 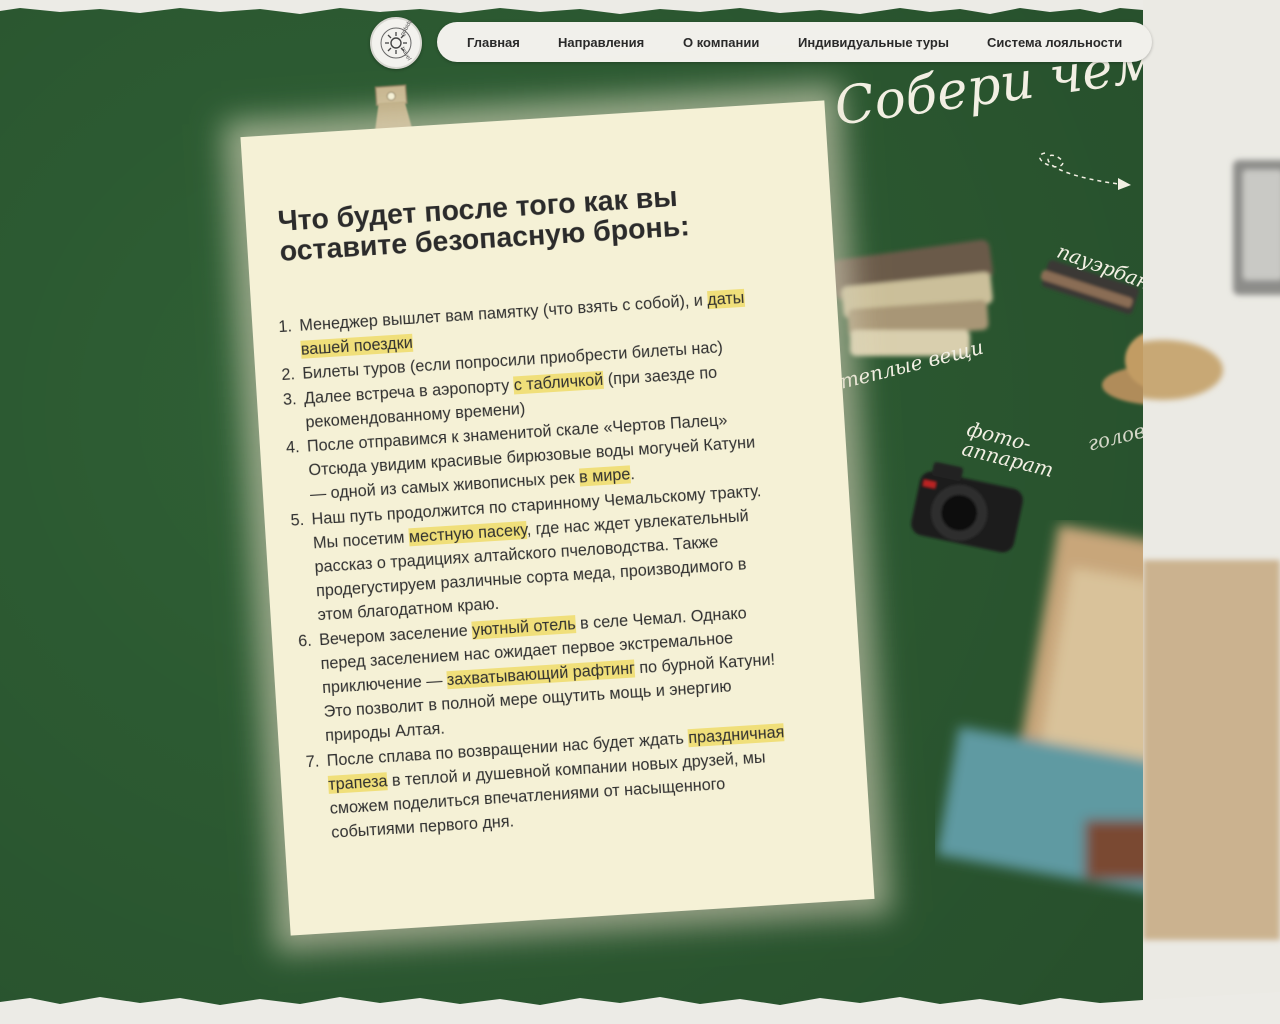 What do you see at coordinates (873, 42) in the screenshot?
I see `nav-link-individual-tours: Индивидуальные туры` at bounding box center [873, 42].